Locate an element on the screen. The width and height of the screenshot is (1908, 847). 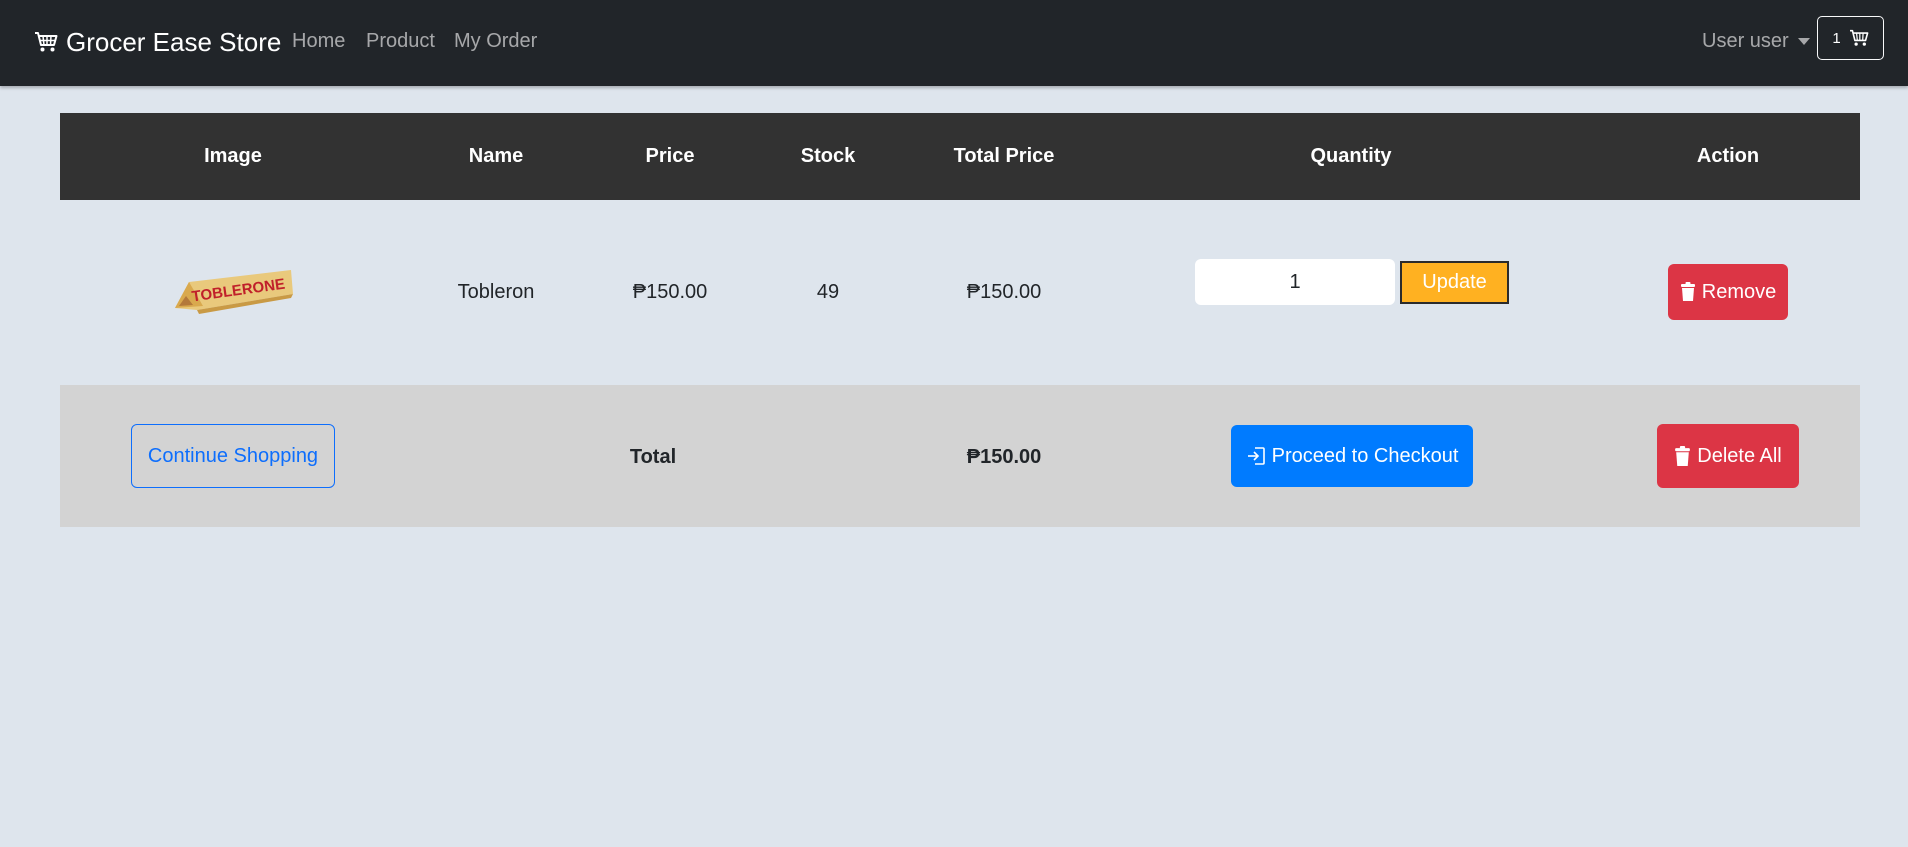
delete-all-button: Delete All is located at coordinates (1728, 456).